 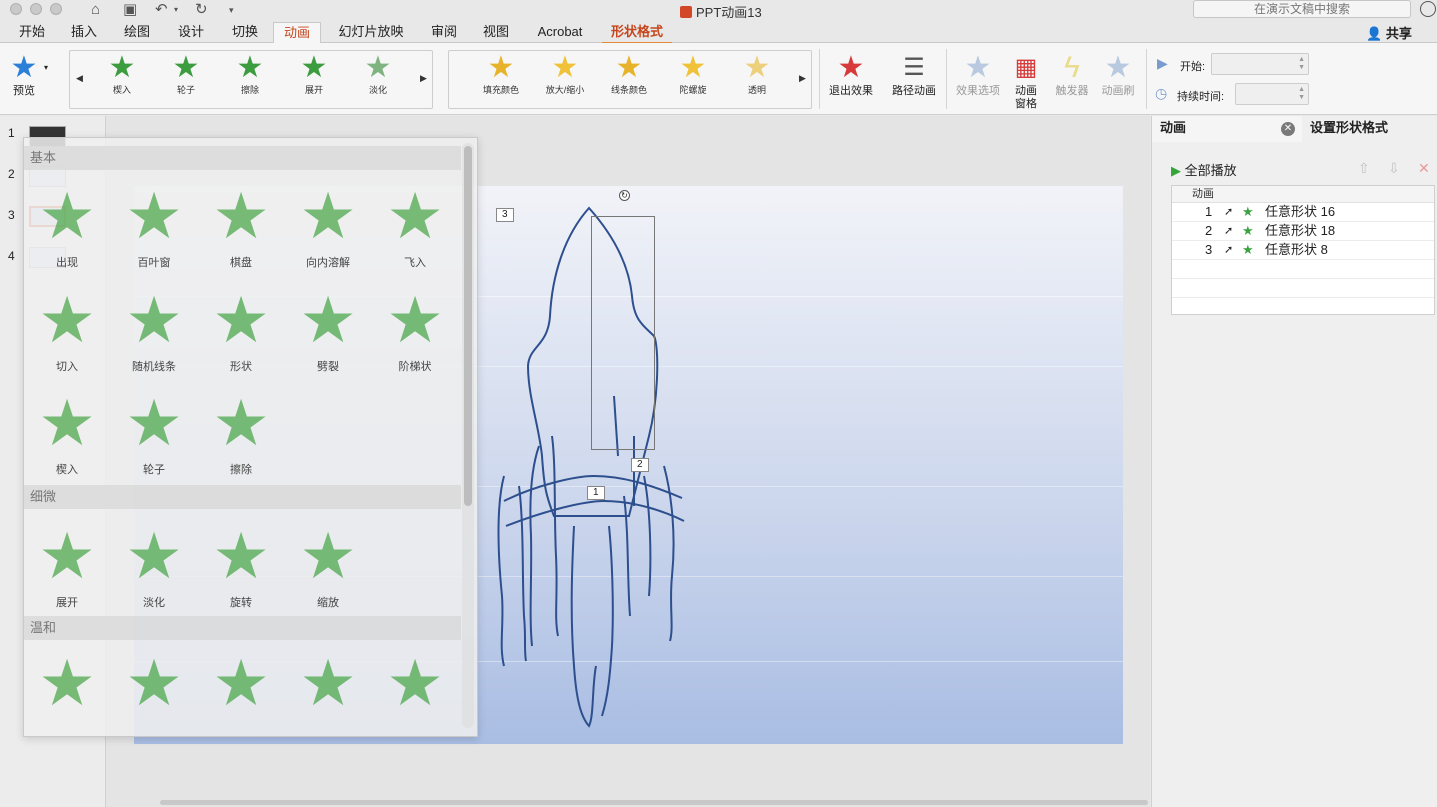 I want to click on redo-icon: ↻, so click(x=201, y=10).